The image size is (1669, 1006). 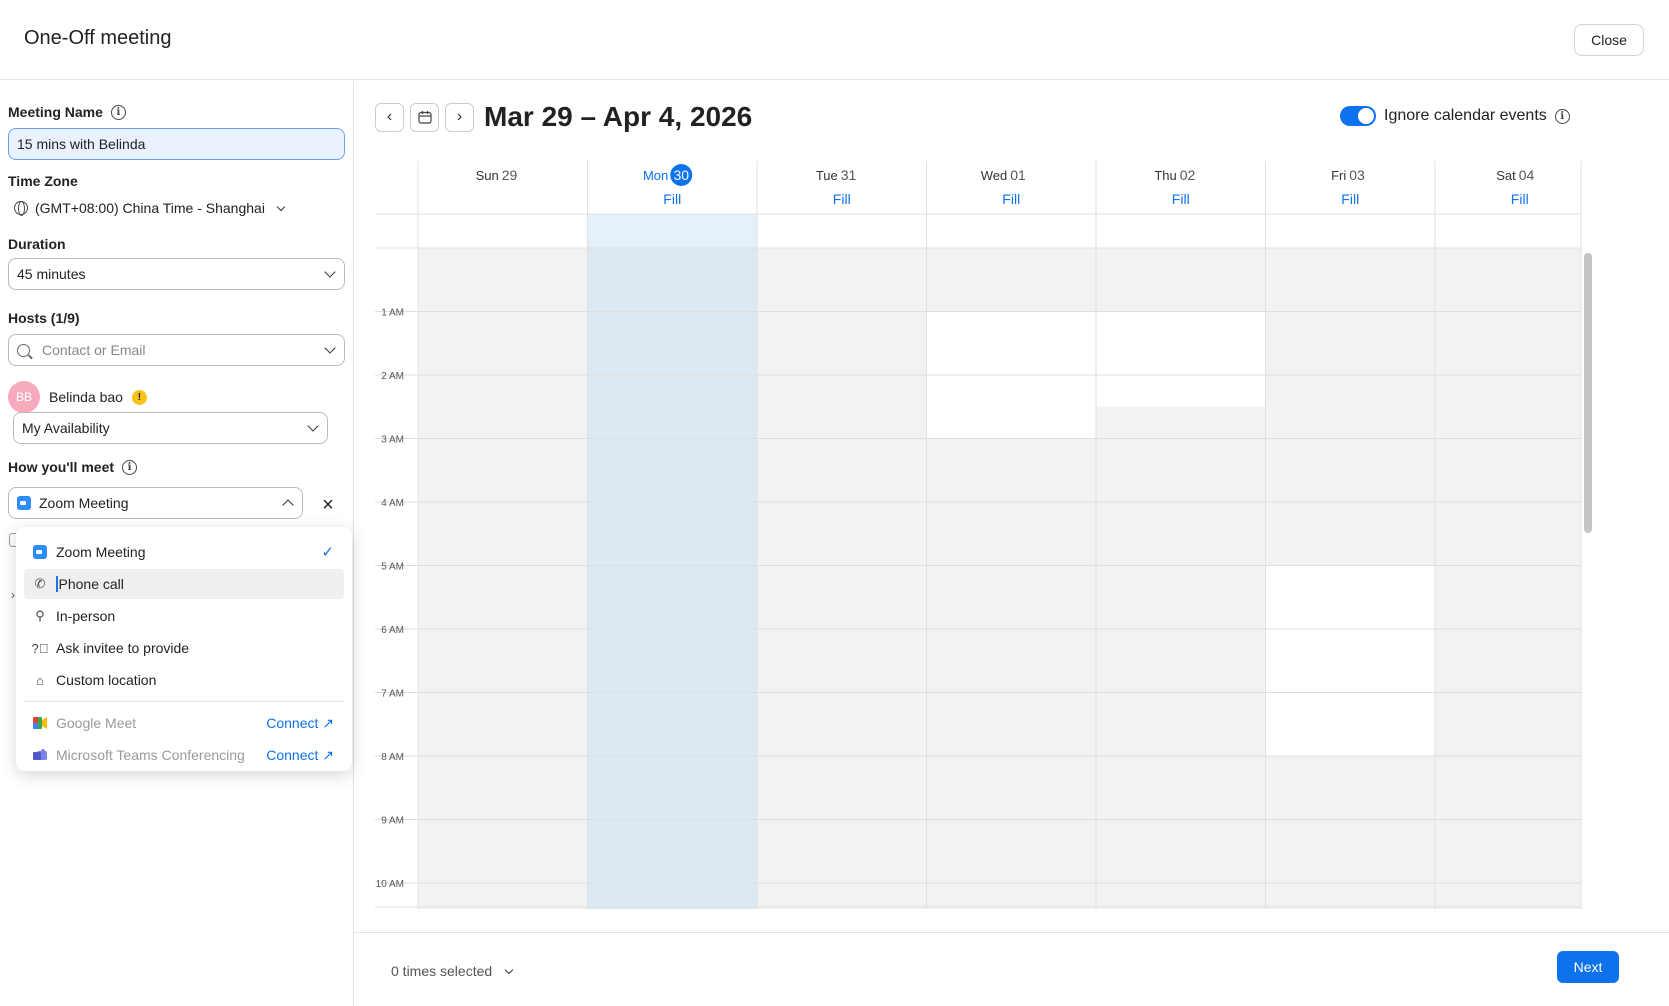 What do you see at coordinates (40, 723) in the screenshot?
I see `google-meet-icon` at bounding box center [40, 723].